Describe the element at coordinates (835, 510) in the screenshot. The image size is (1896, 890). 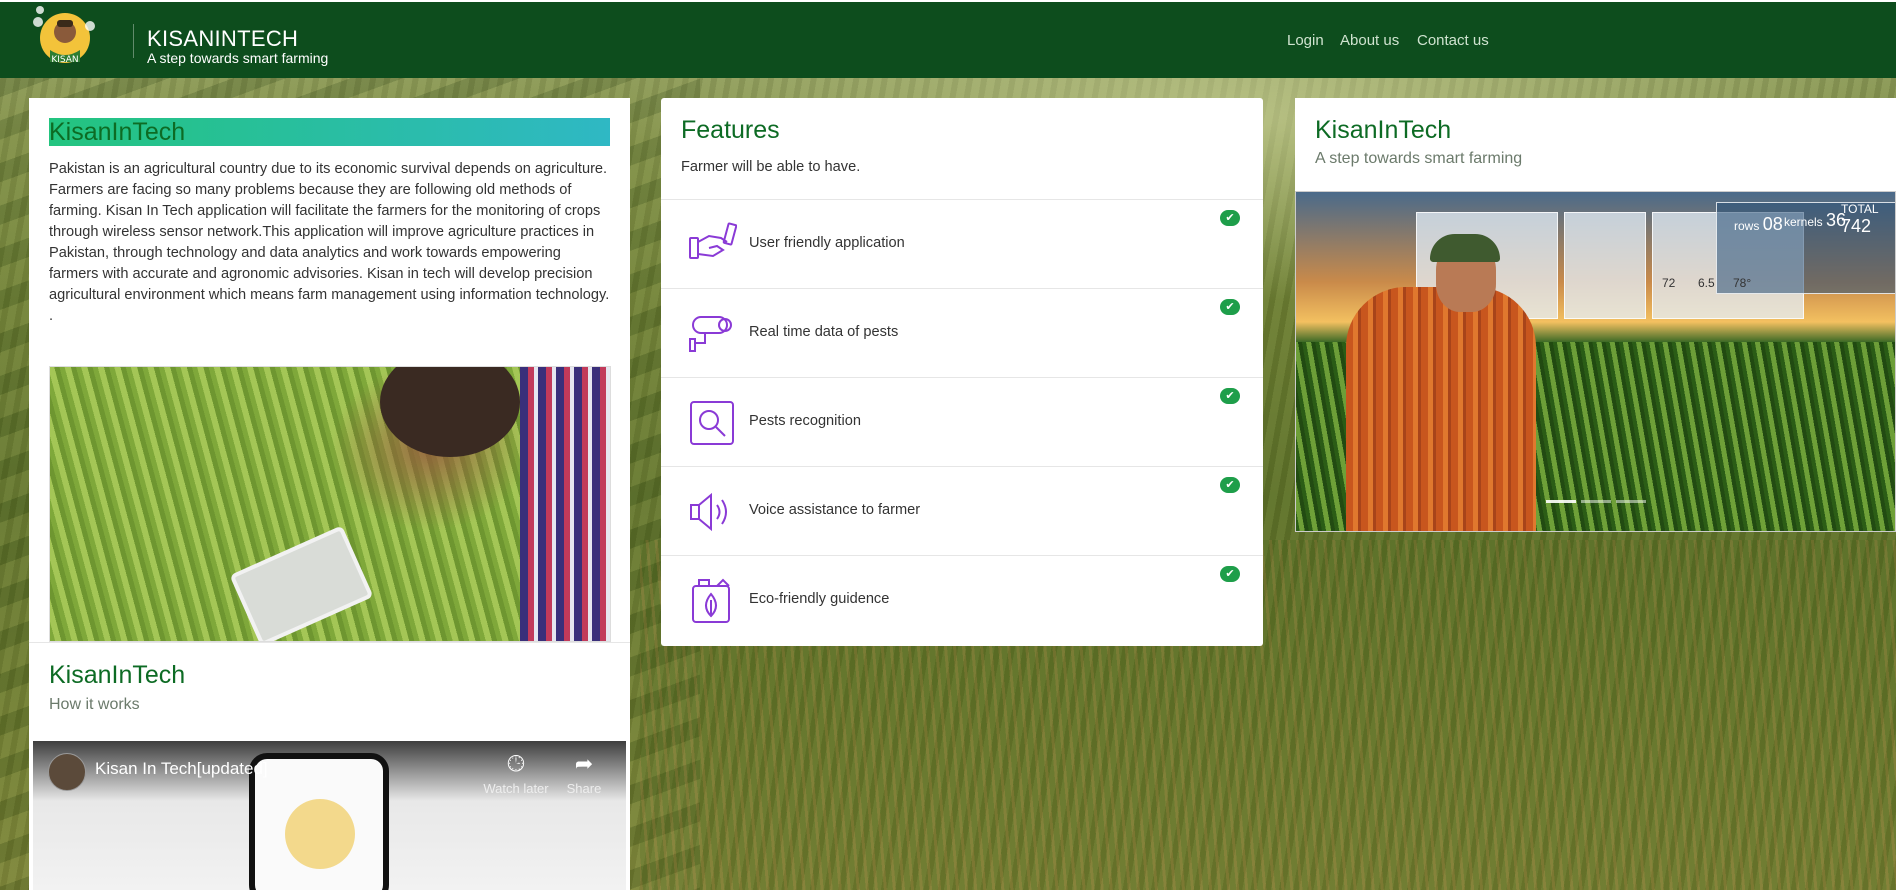
I see `feature-label: Voice assistance to farmer` at that location.